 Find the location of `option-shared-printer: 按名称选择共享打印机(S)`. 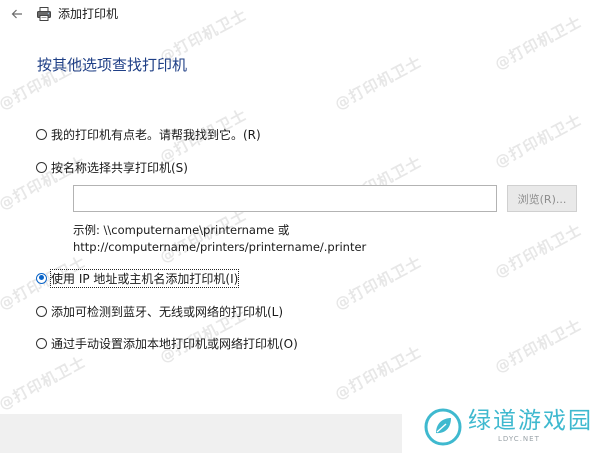

option-shared-printer: 按名称选择共享打印机(S) is located at coordinates (112, 167).